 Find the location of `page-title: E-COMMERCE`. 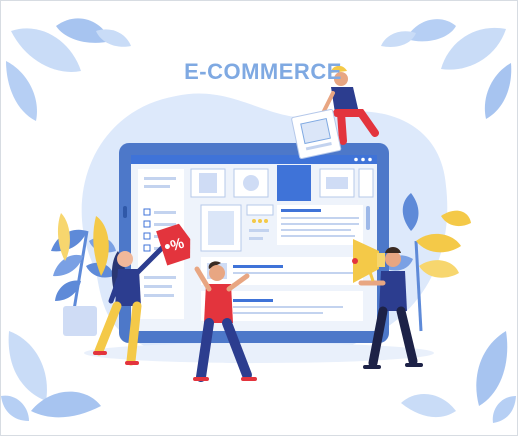

page-title: E-COMMERCE is located at coordinates (263, 71).